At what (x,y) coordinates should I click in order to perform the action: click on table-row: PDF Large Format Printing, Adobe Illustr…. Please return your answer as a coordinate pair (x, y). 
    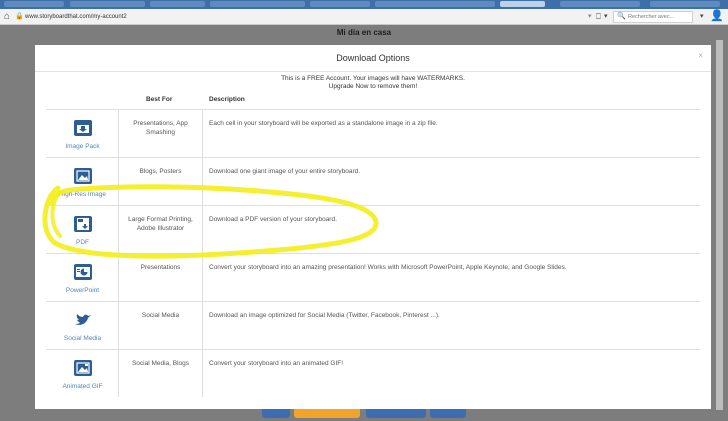
    Looking at the image, I should click on (373, 229).